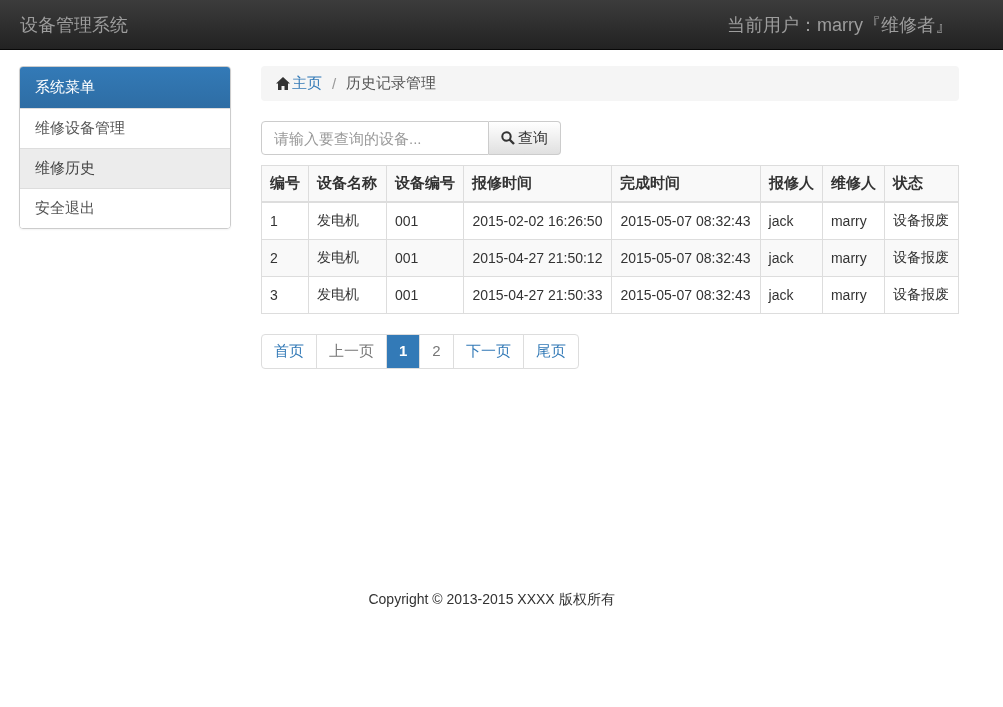 The image size is (1003, 707). What do you see at coordinates (537, 294) in the screenshot?
I see `table-cell: 2015-04-27 21:50:33` at bounding box center [537, 294].